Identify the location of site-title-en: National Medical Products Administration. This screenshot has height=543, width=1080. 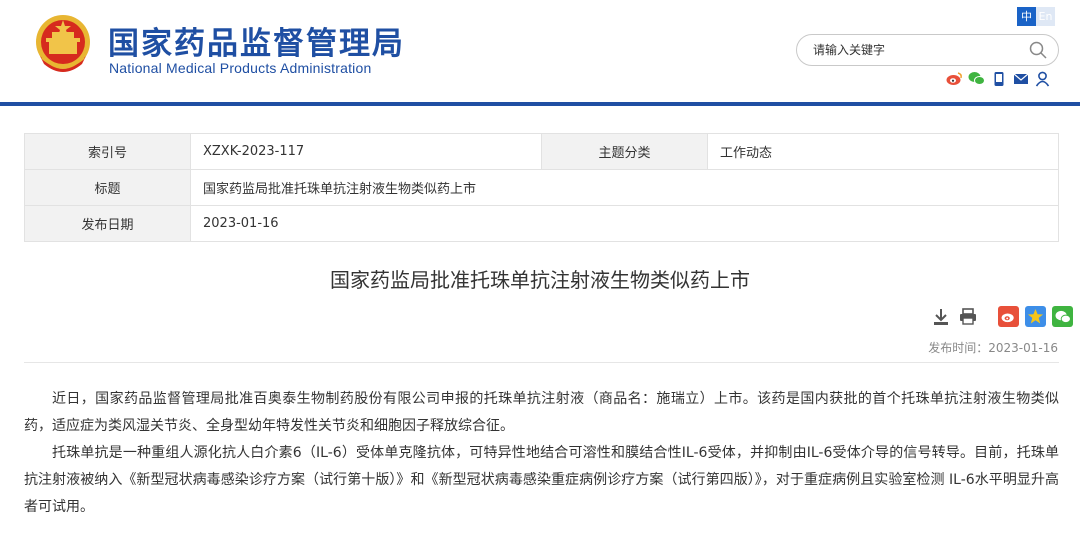
(240, 68).